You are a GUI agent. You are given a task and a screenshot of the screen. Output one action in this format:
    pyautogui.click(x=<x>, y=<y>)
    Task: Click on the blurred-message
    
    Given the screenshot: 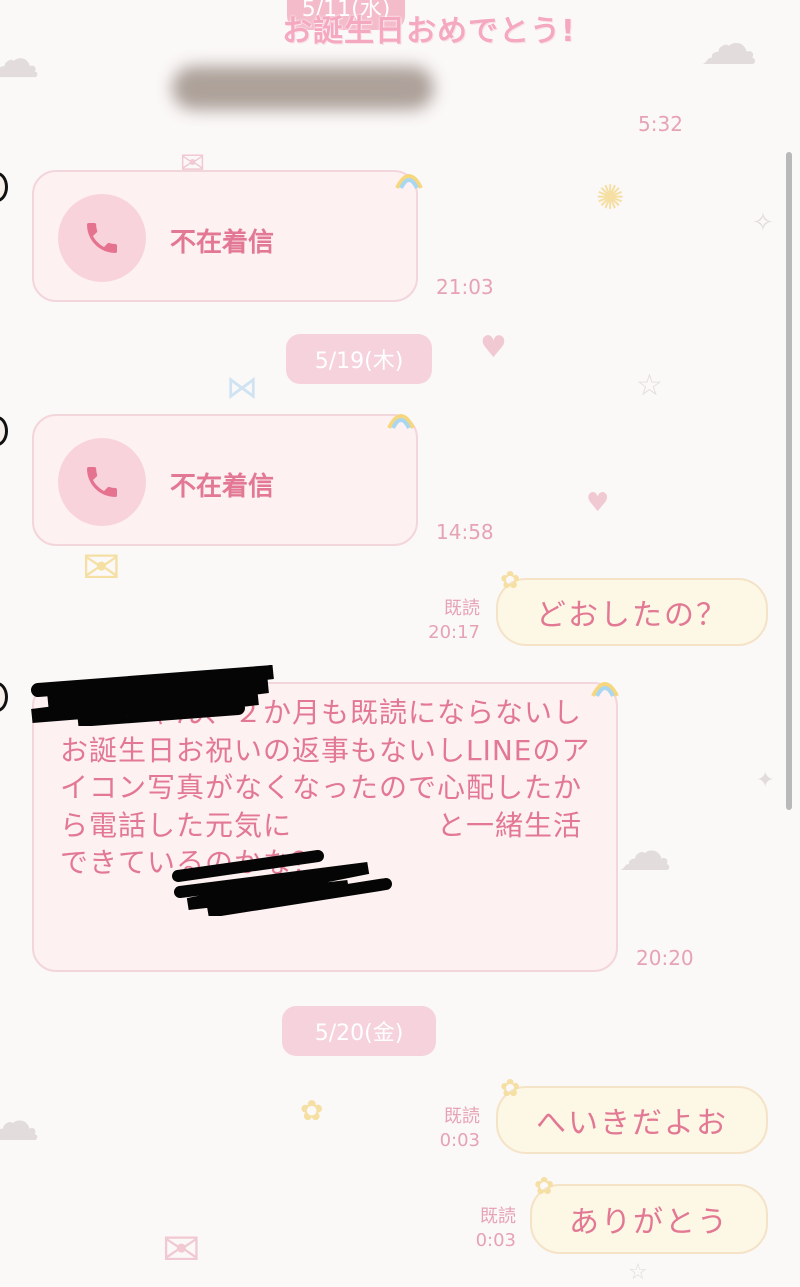 What is the action you would take?
    pyautogui.click(x=303, y=88)
    